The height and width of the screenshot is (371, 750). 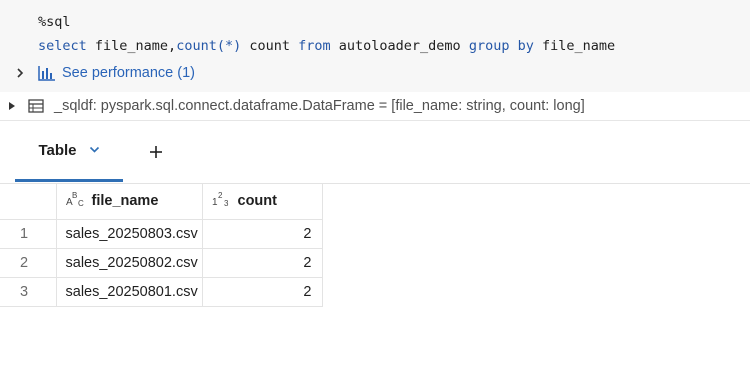 I want to click on cell-file-name: sales_20250803.csv, so click(x=129, y=233).